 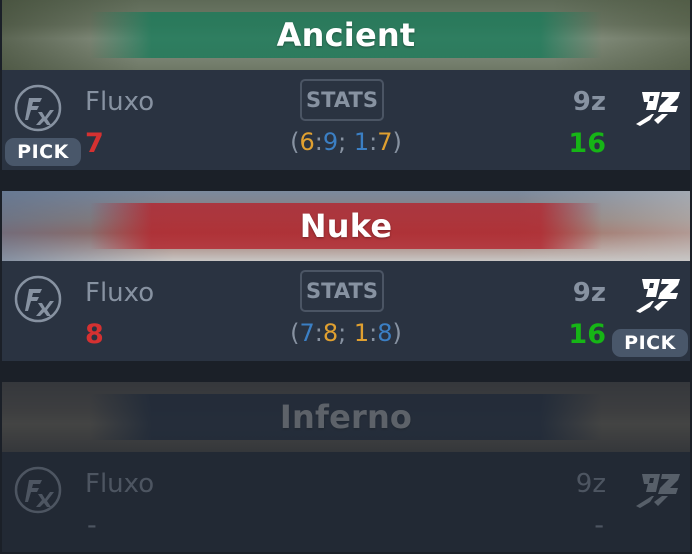 What do you see at coordinates (330, 333) in the screenshot?
I see `half1-team2-score: 8` at bounding box center [330, 333].